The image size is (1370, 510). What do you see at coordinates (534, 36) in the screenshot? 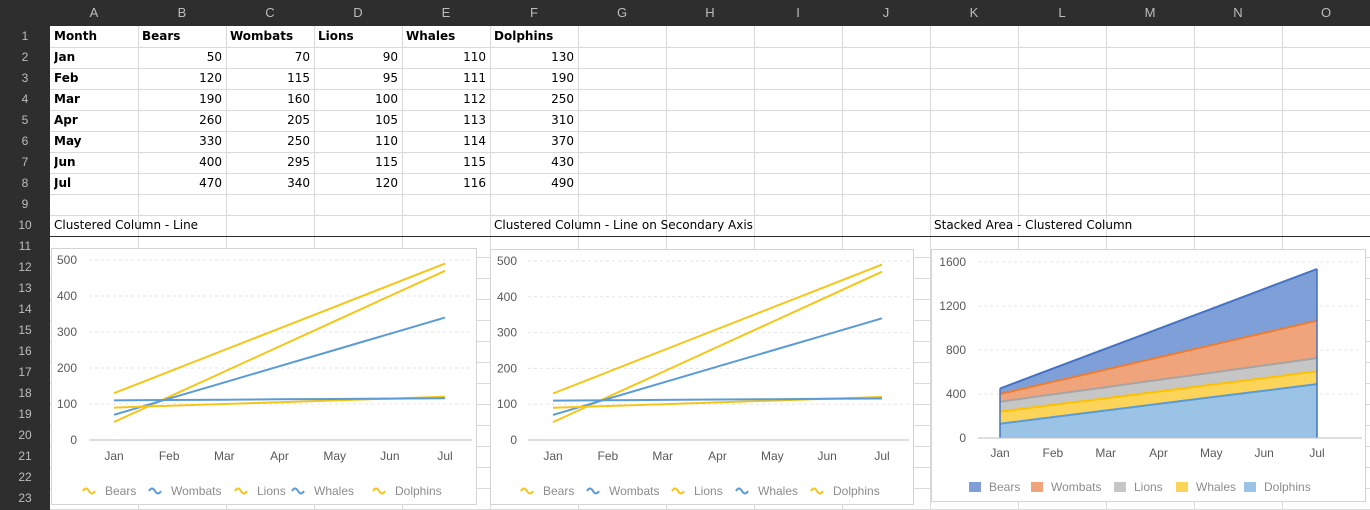
I see `header-cell: Dolphins` at bounding box center [534, 36].